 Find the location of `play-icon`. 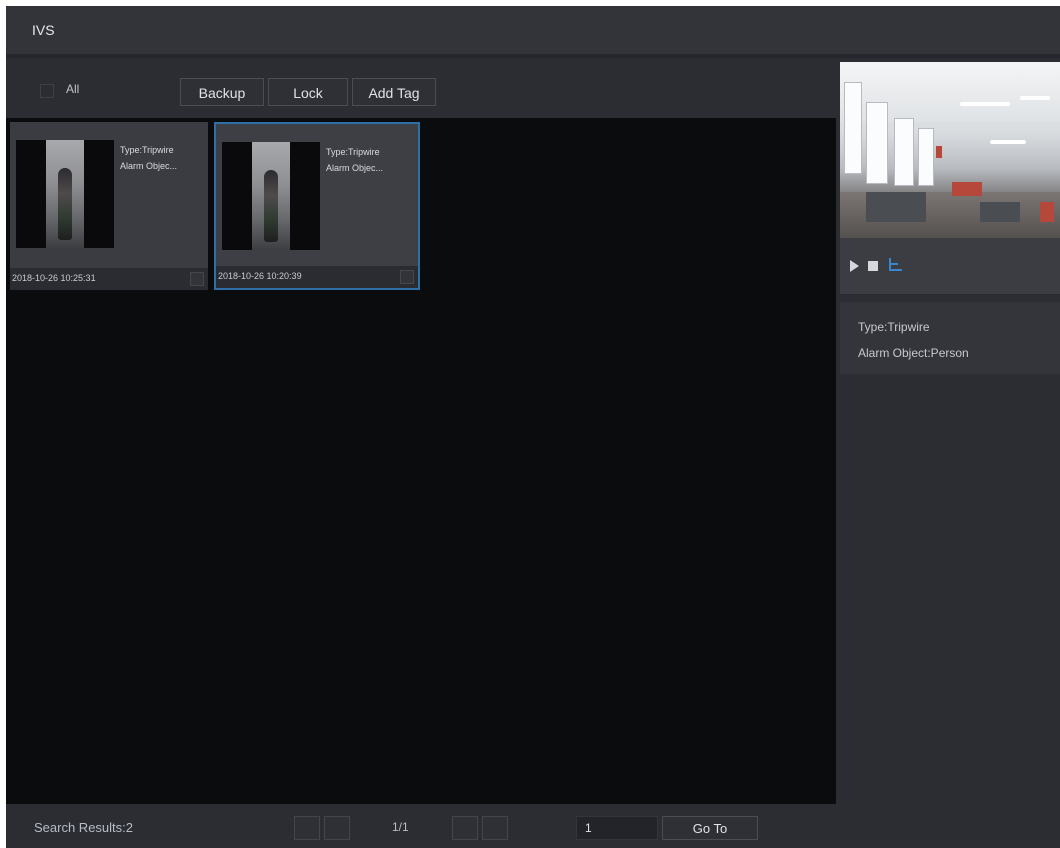

play-icon is located at coordinates (854, 266).